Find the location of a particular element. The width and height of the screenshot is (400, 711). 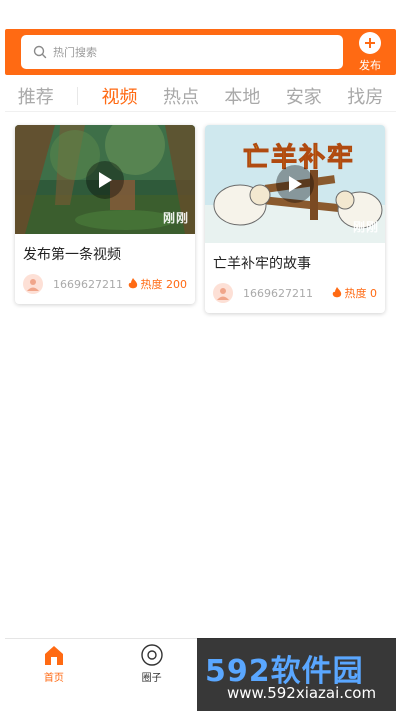

heat-badge: 热度 200 is located at coordinates (158, 284).